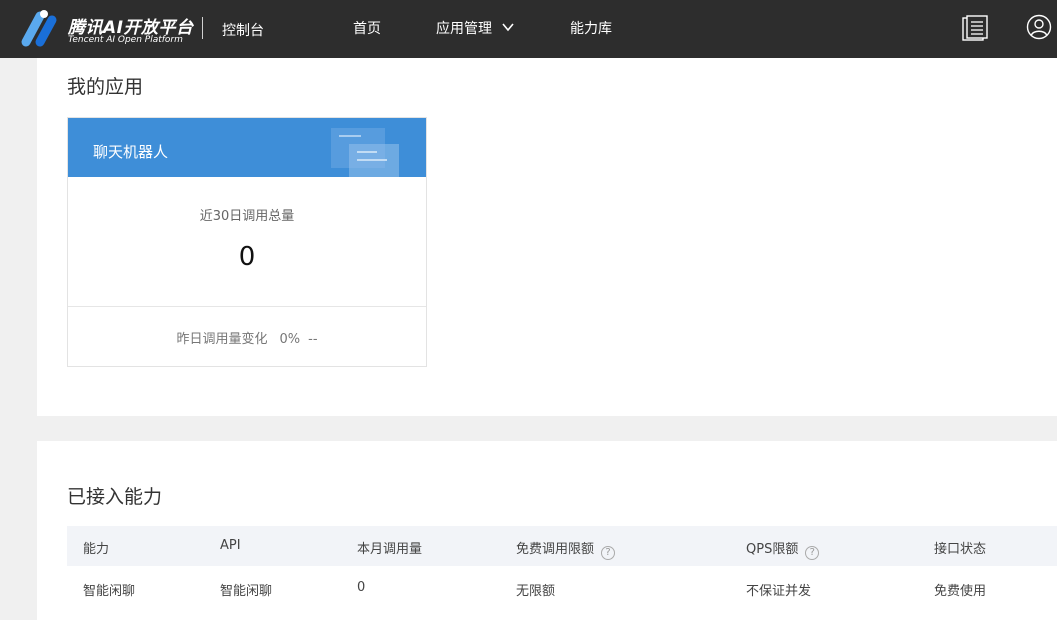 This screenshot has height=620, width=1057. I want to click on nav-home: 首页, so click(367, 28).